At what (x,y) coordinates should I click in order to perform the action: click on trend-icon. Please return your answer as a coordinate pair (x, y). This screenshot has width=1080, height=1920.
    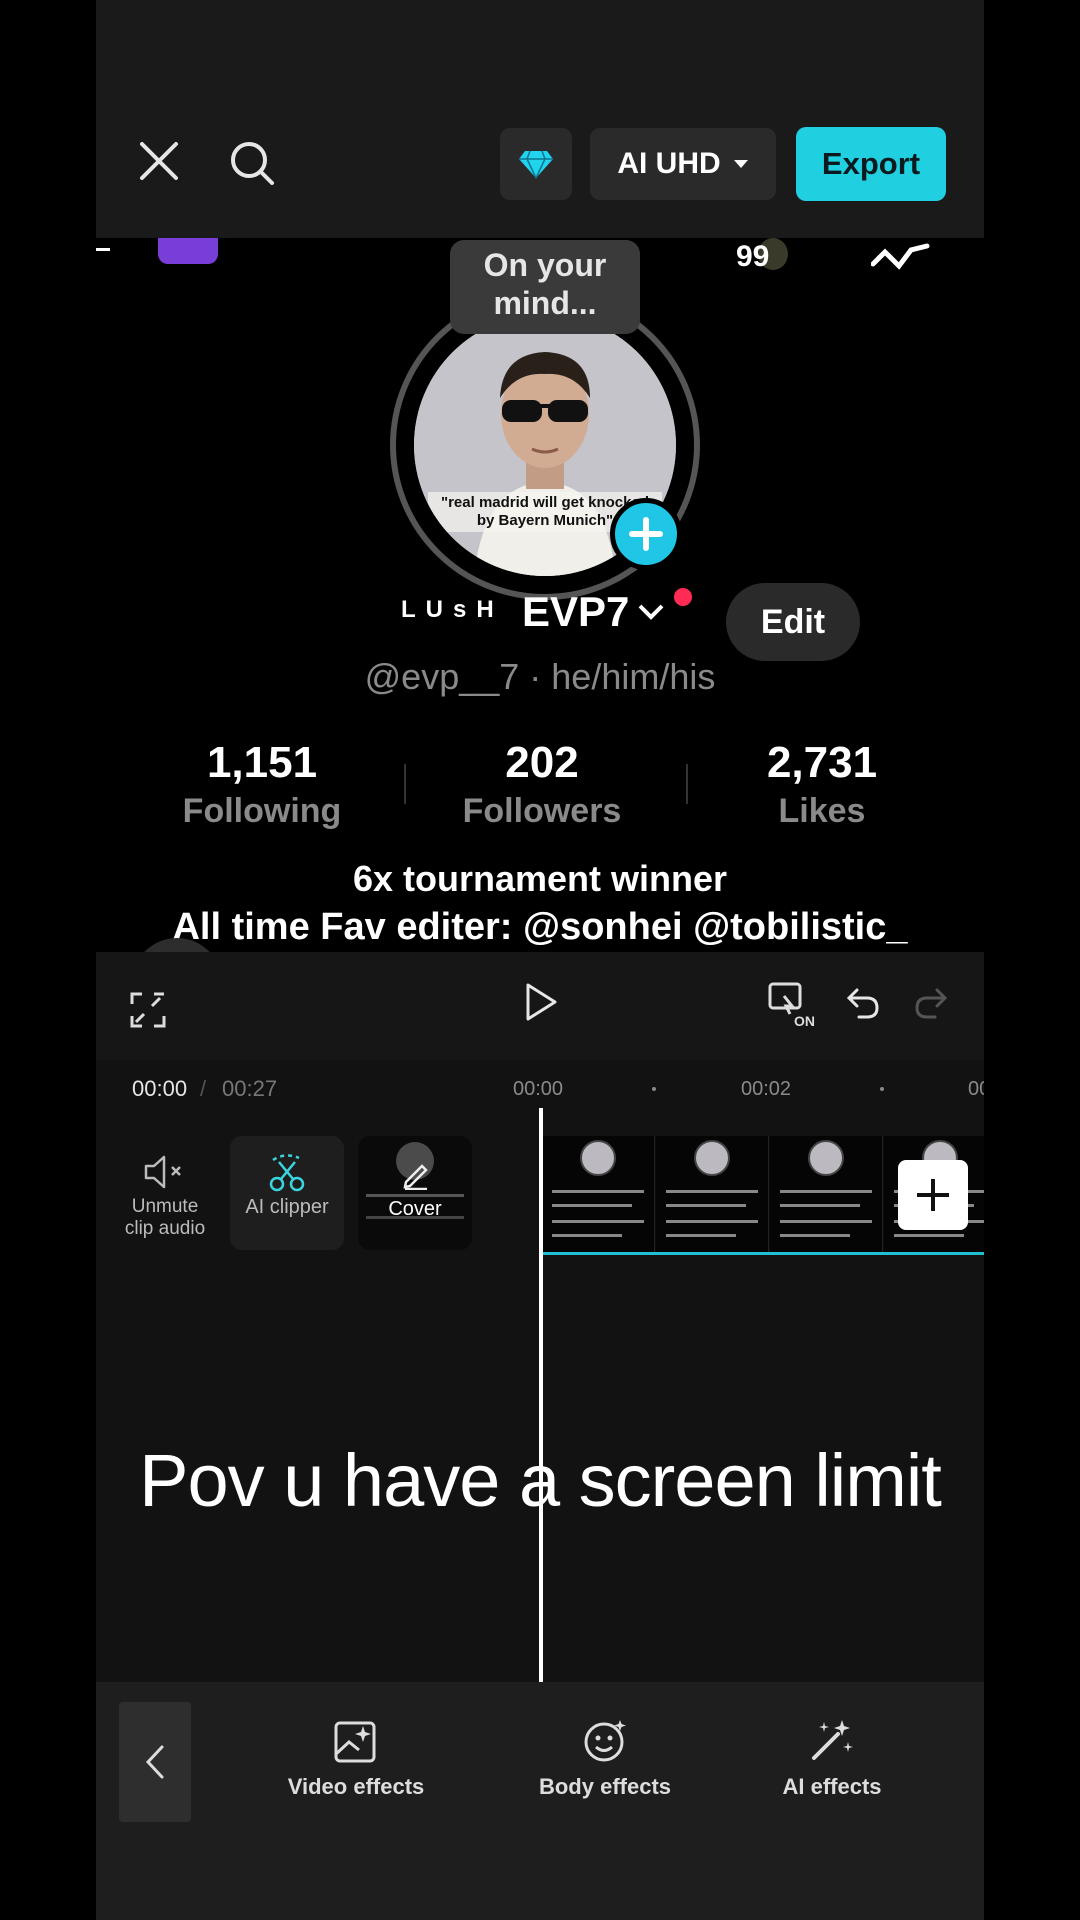
    Looking at the image, I should click on (900, 258).